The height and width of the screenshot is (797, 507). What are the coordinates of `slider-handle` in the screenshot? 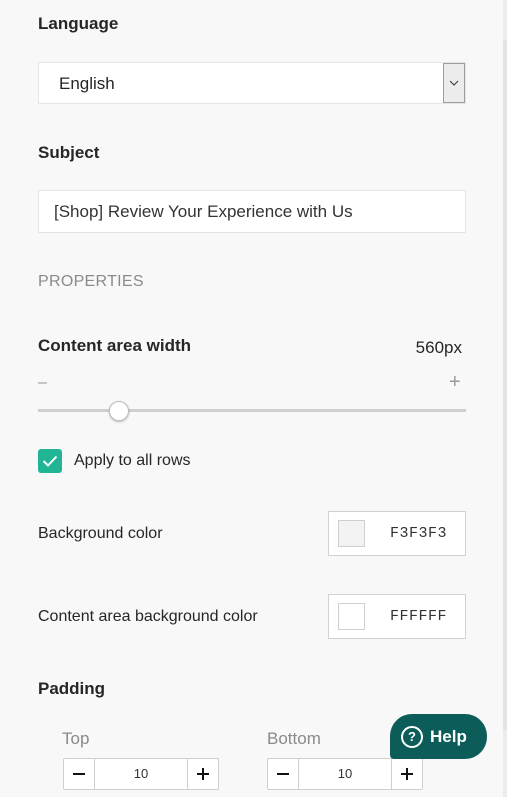 It's located at (119, 411).